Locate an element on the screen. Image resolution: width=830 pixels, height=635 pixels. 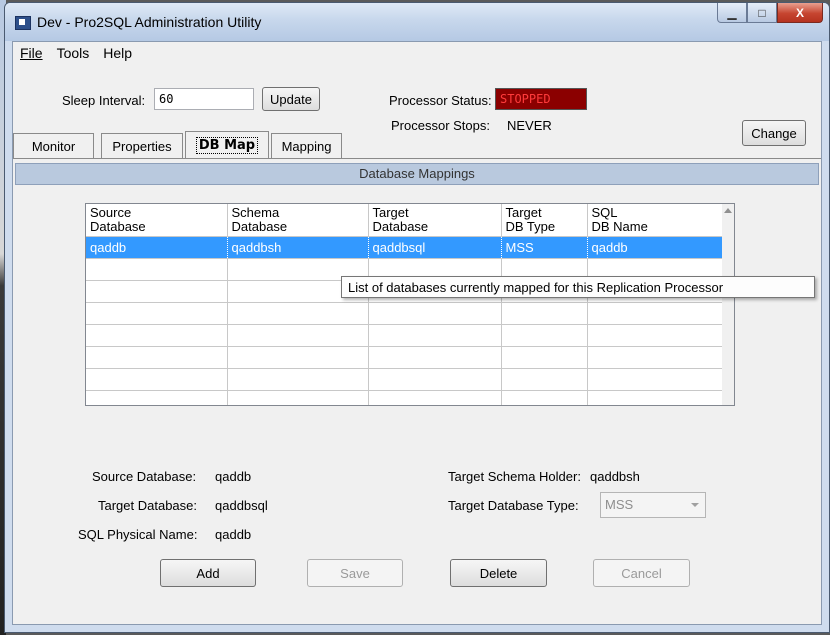
cancel-button: Cancel is located at coordinates (641, 573).